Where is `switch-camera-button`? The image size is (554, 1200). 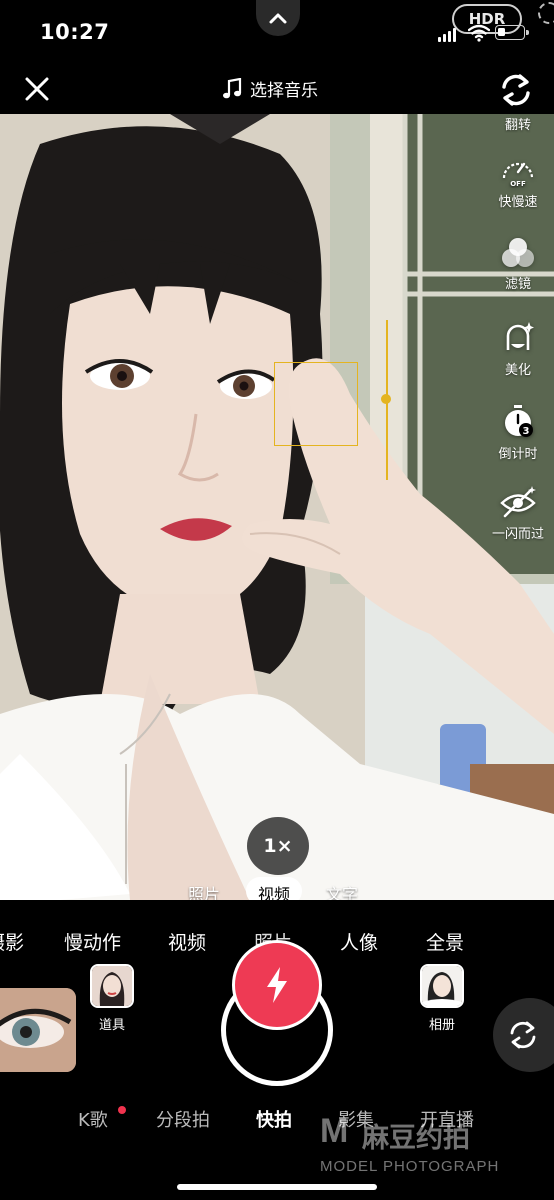 switch-camera-button is located at coordinates (523, 1035).